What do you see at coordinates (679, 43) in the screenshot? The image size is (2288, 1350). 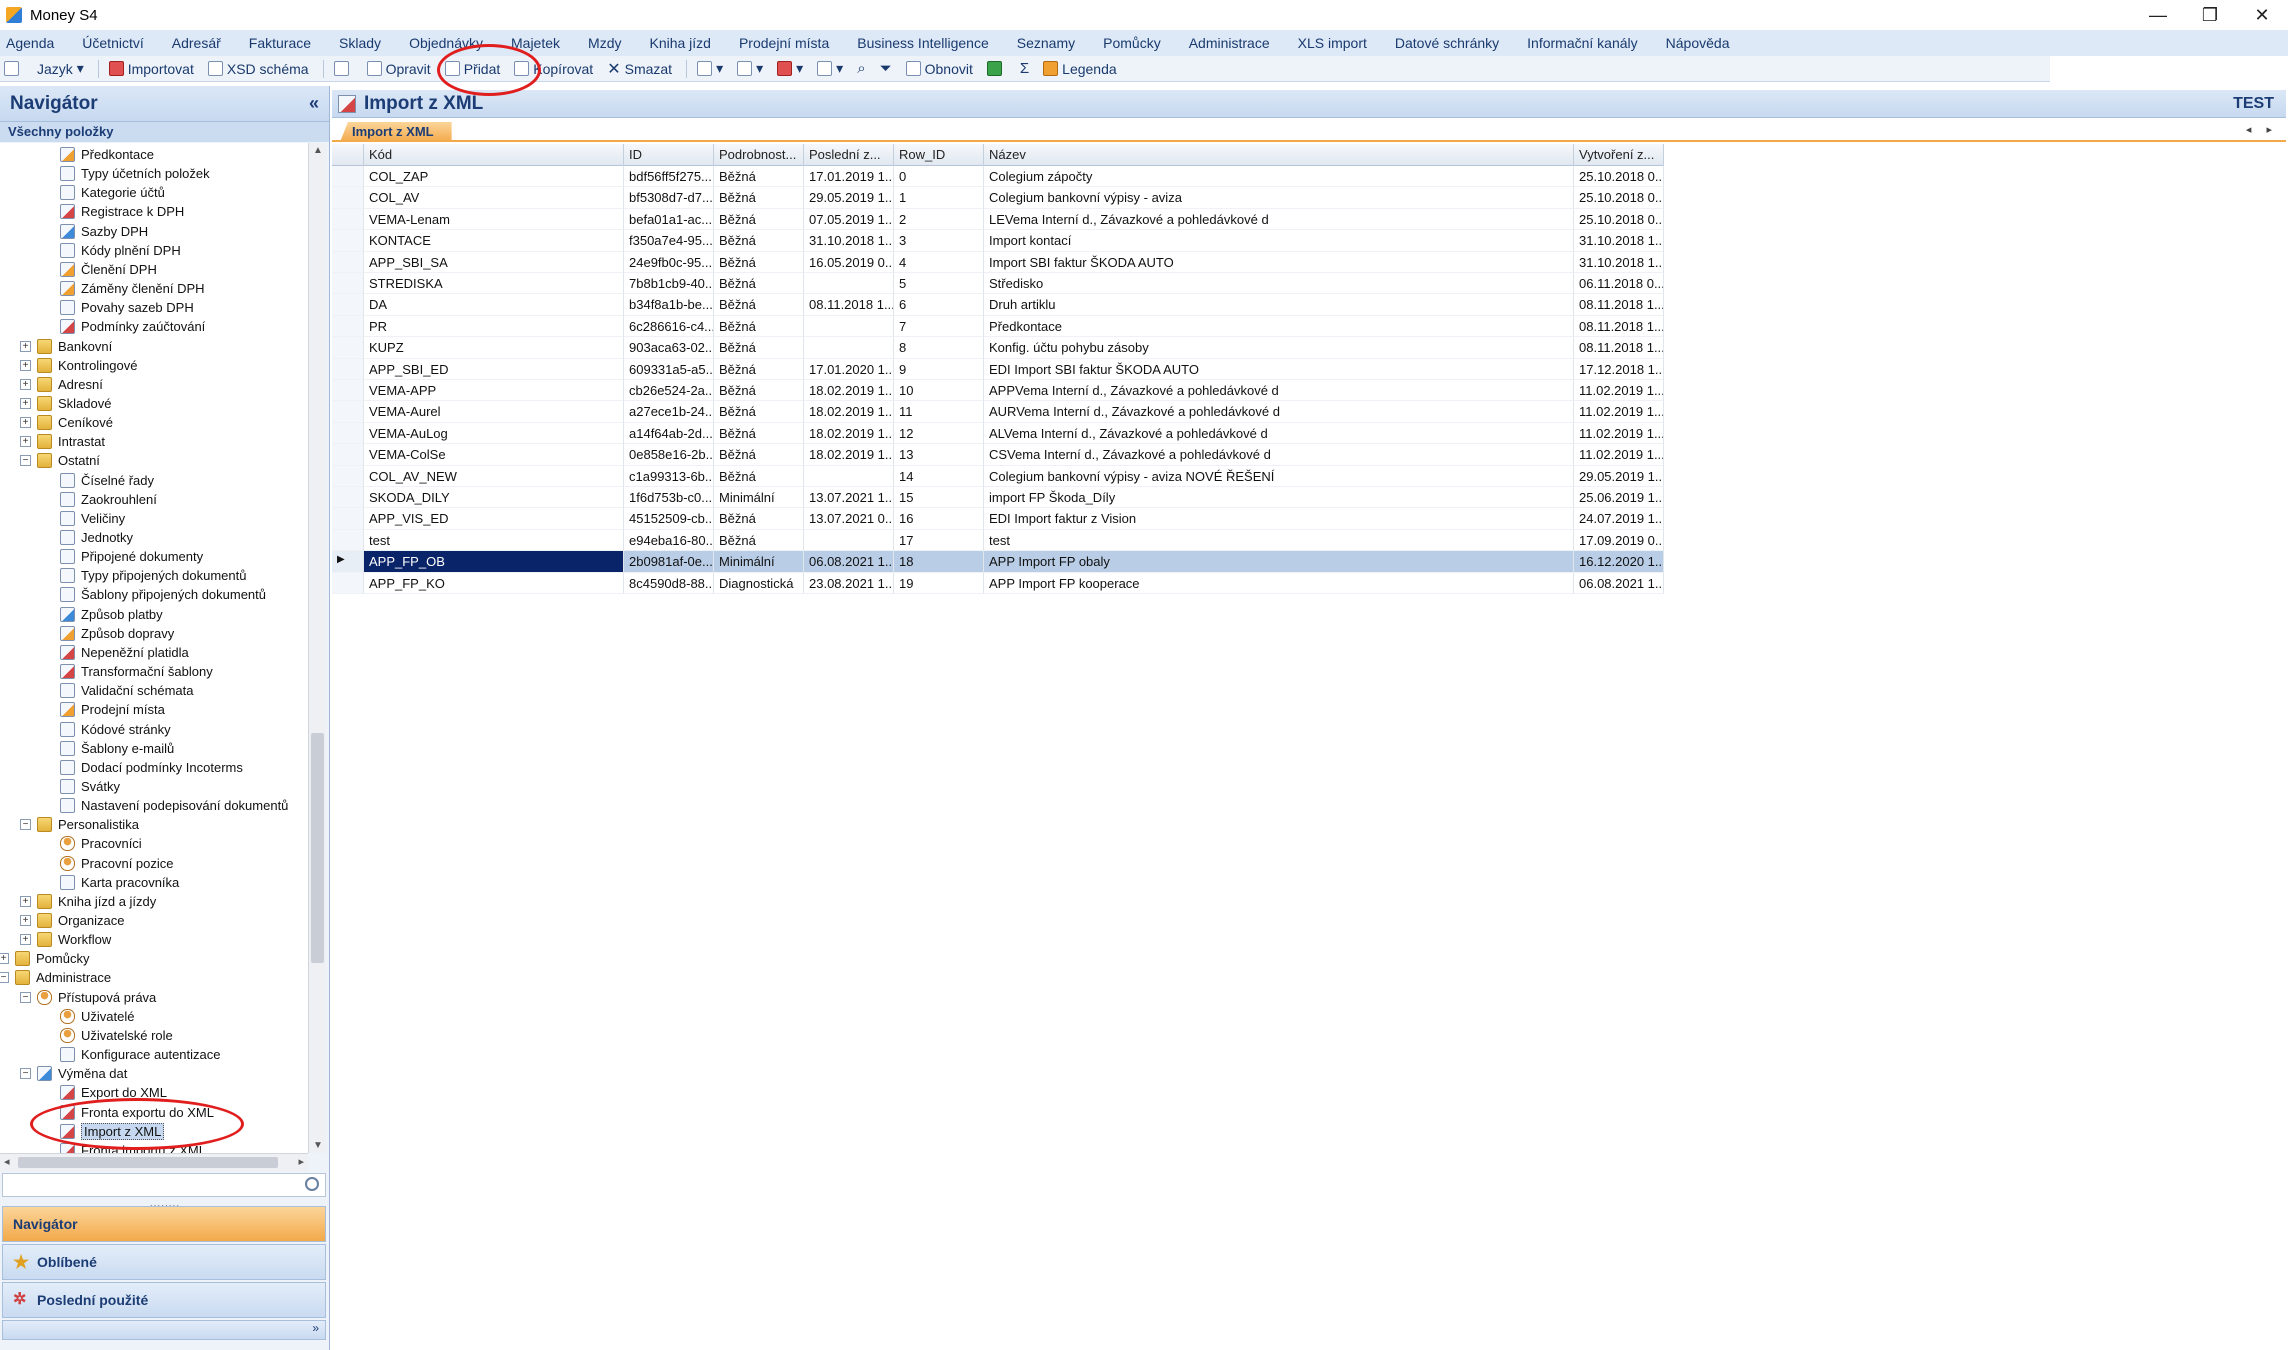 I see `menu-item-8: Kniha jízd` at bounding box center [679, 43].